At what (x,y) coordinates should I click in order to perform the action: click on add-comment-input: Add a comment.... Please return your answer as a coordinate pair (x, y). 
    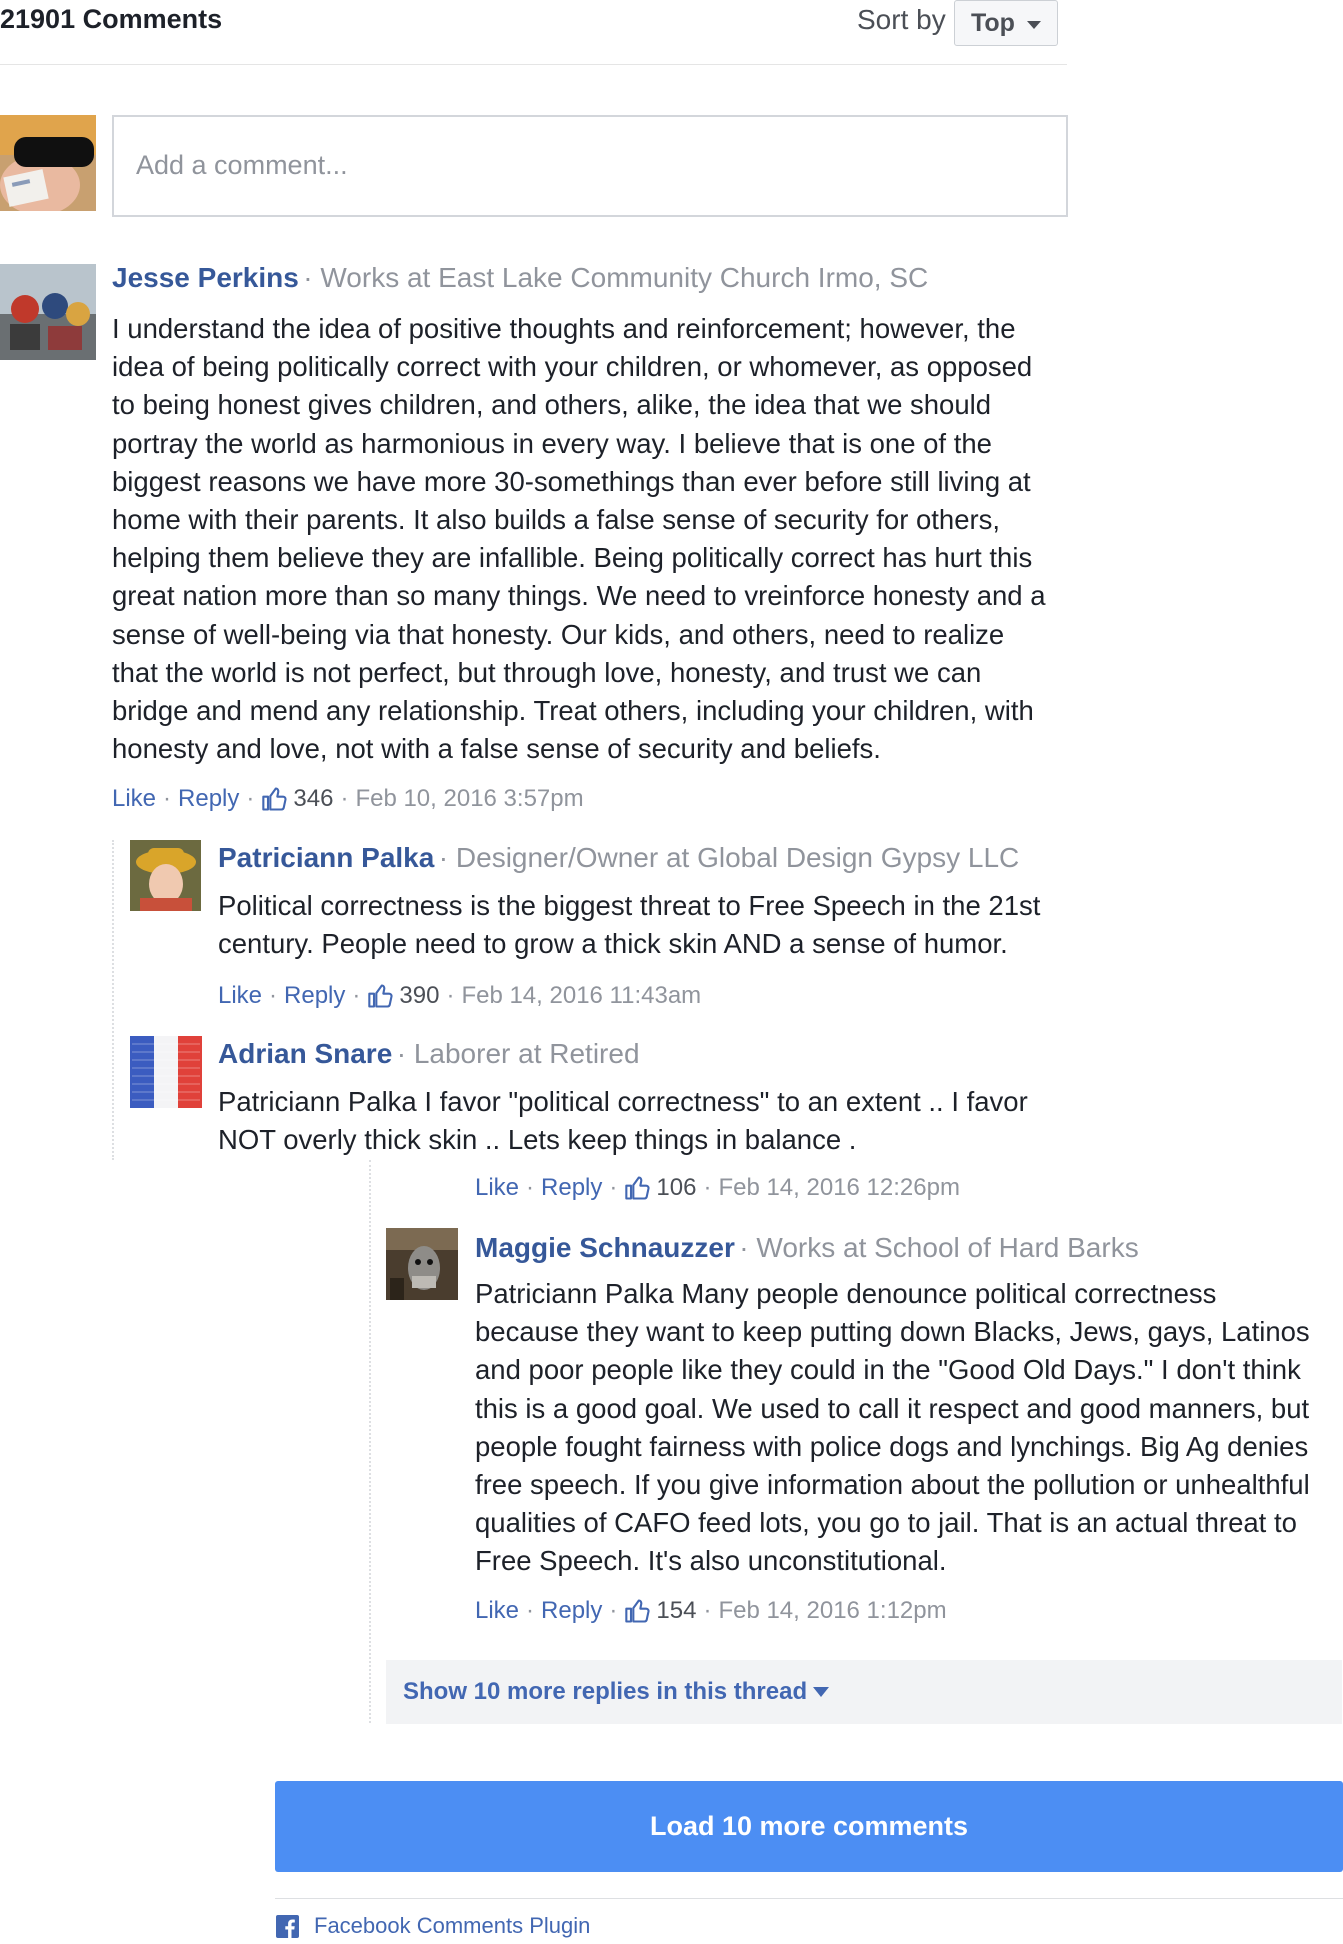
    Looking at the image, I should click on (590, 166).